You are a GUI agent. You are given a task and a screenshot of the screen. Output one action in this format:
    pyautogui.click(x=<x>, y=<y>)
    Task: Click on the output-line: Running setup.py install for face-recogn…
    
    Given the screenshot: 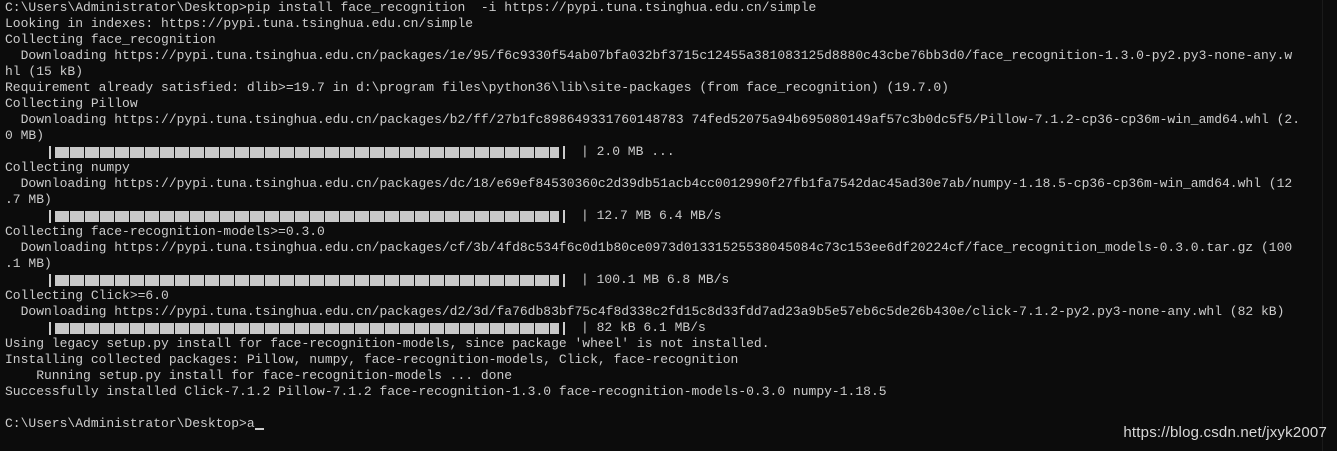 What is the action you would take?
    pyautogui.click(x=259, y=375)
    